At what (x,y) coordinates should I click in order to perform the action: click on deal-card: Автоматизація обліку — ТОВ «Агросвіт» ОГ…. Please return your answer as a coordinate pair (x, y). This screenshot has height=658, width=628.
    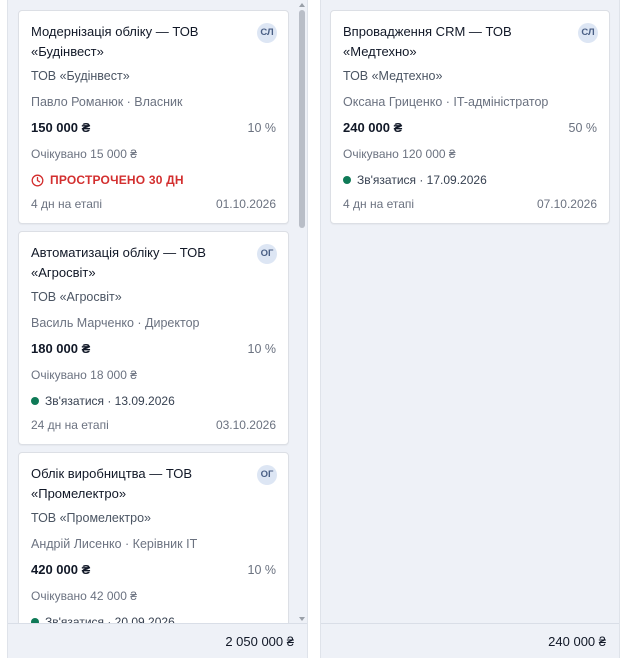
    Looking at the image, I should click on (153, 338).